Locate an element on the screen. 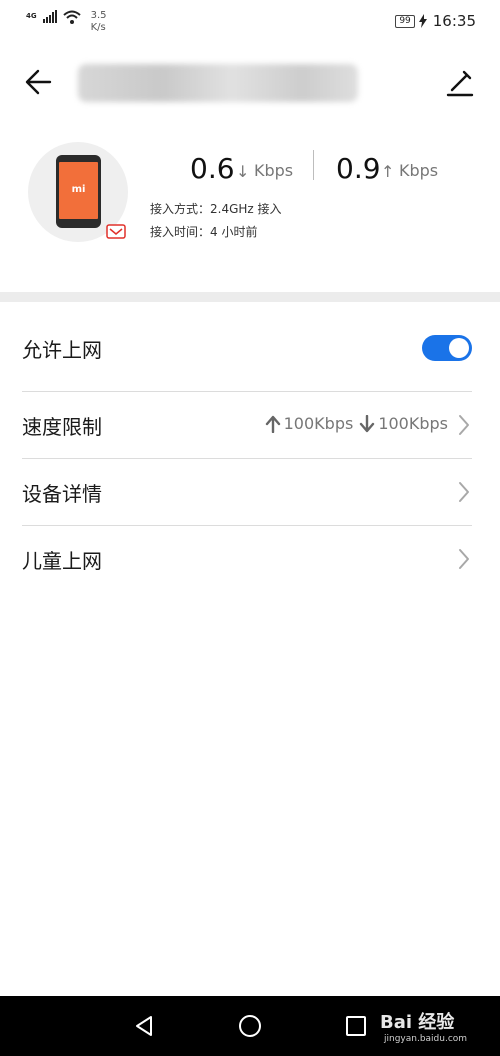  speed-limit-values: 100Kbps 100Kbps is located at coordinates (356, 423).